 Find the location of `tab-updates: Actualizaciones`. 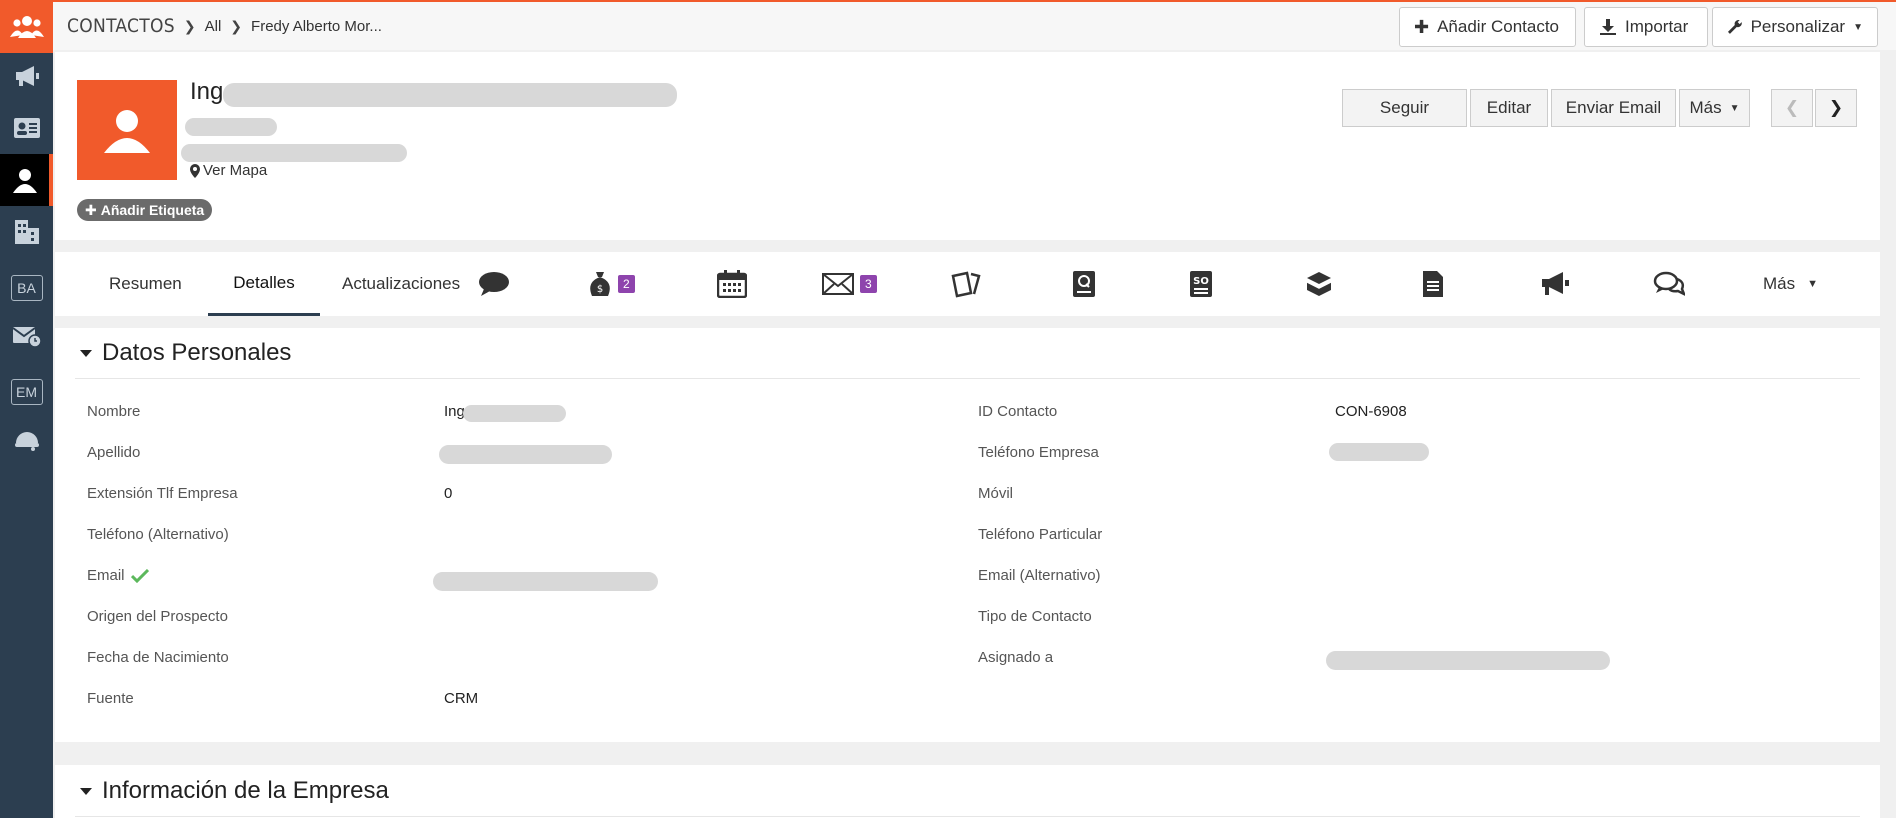

tab-updates: Actualizaciones is located at coordinates (426, 284).